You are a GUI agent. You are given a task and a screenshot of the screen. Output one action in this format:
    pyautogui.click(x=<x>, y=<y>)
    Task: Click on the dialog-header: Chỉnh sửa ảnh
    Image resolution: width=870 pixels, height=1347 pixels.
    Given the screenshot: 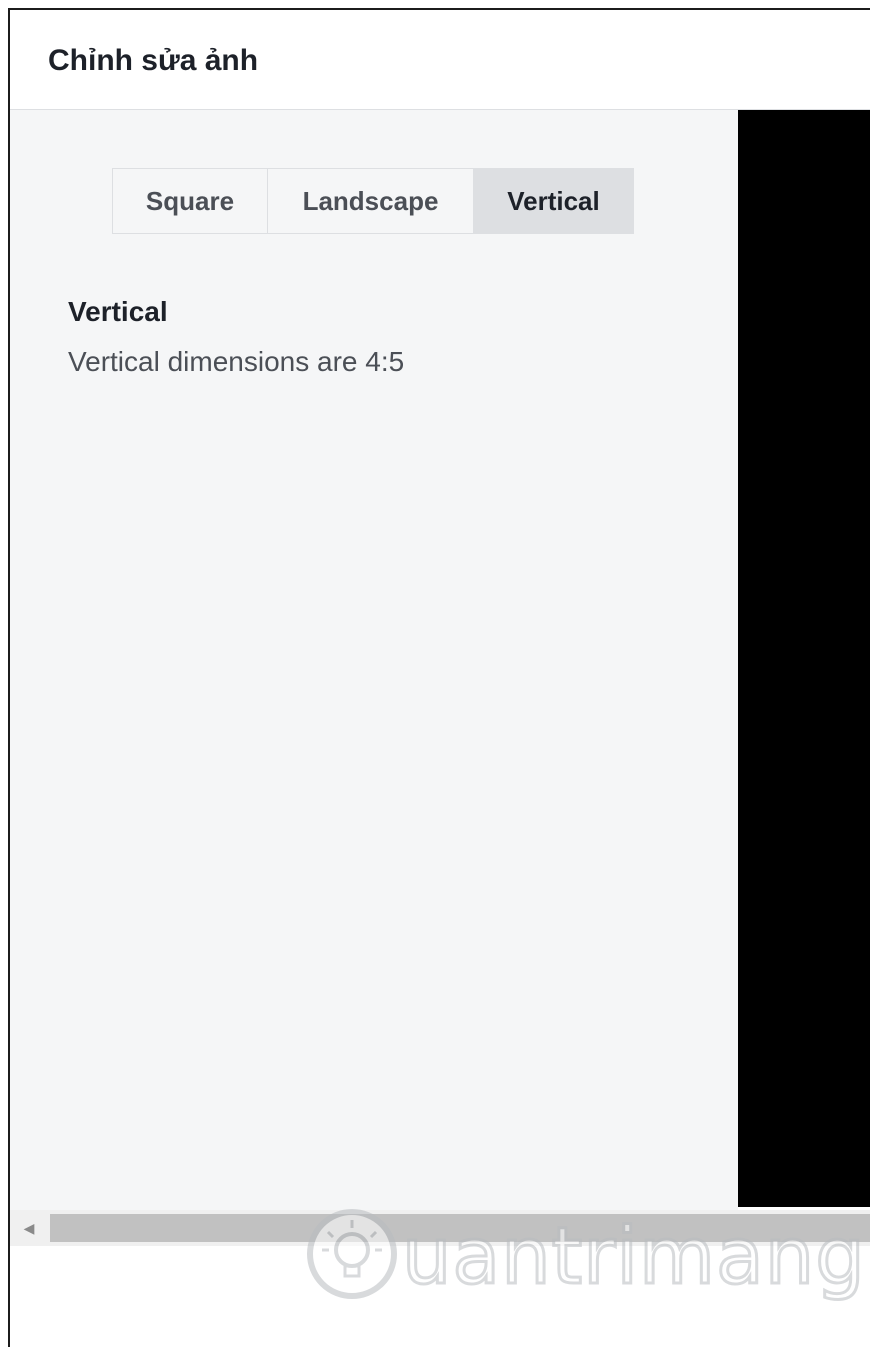 What is the action you would take?
    pyautogui.click(x=440, y=60)
    